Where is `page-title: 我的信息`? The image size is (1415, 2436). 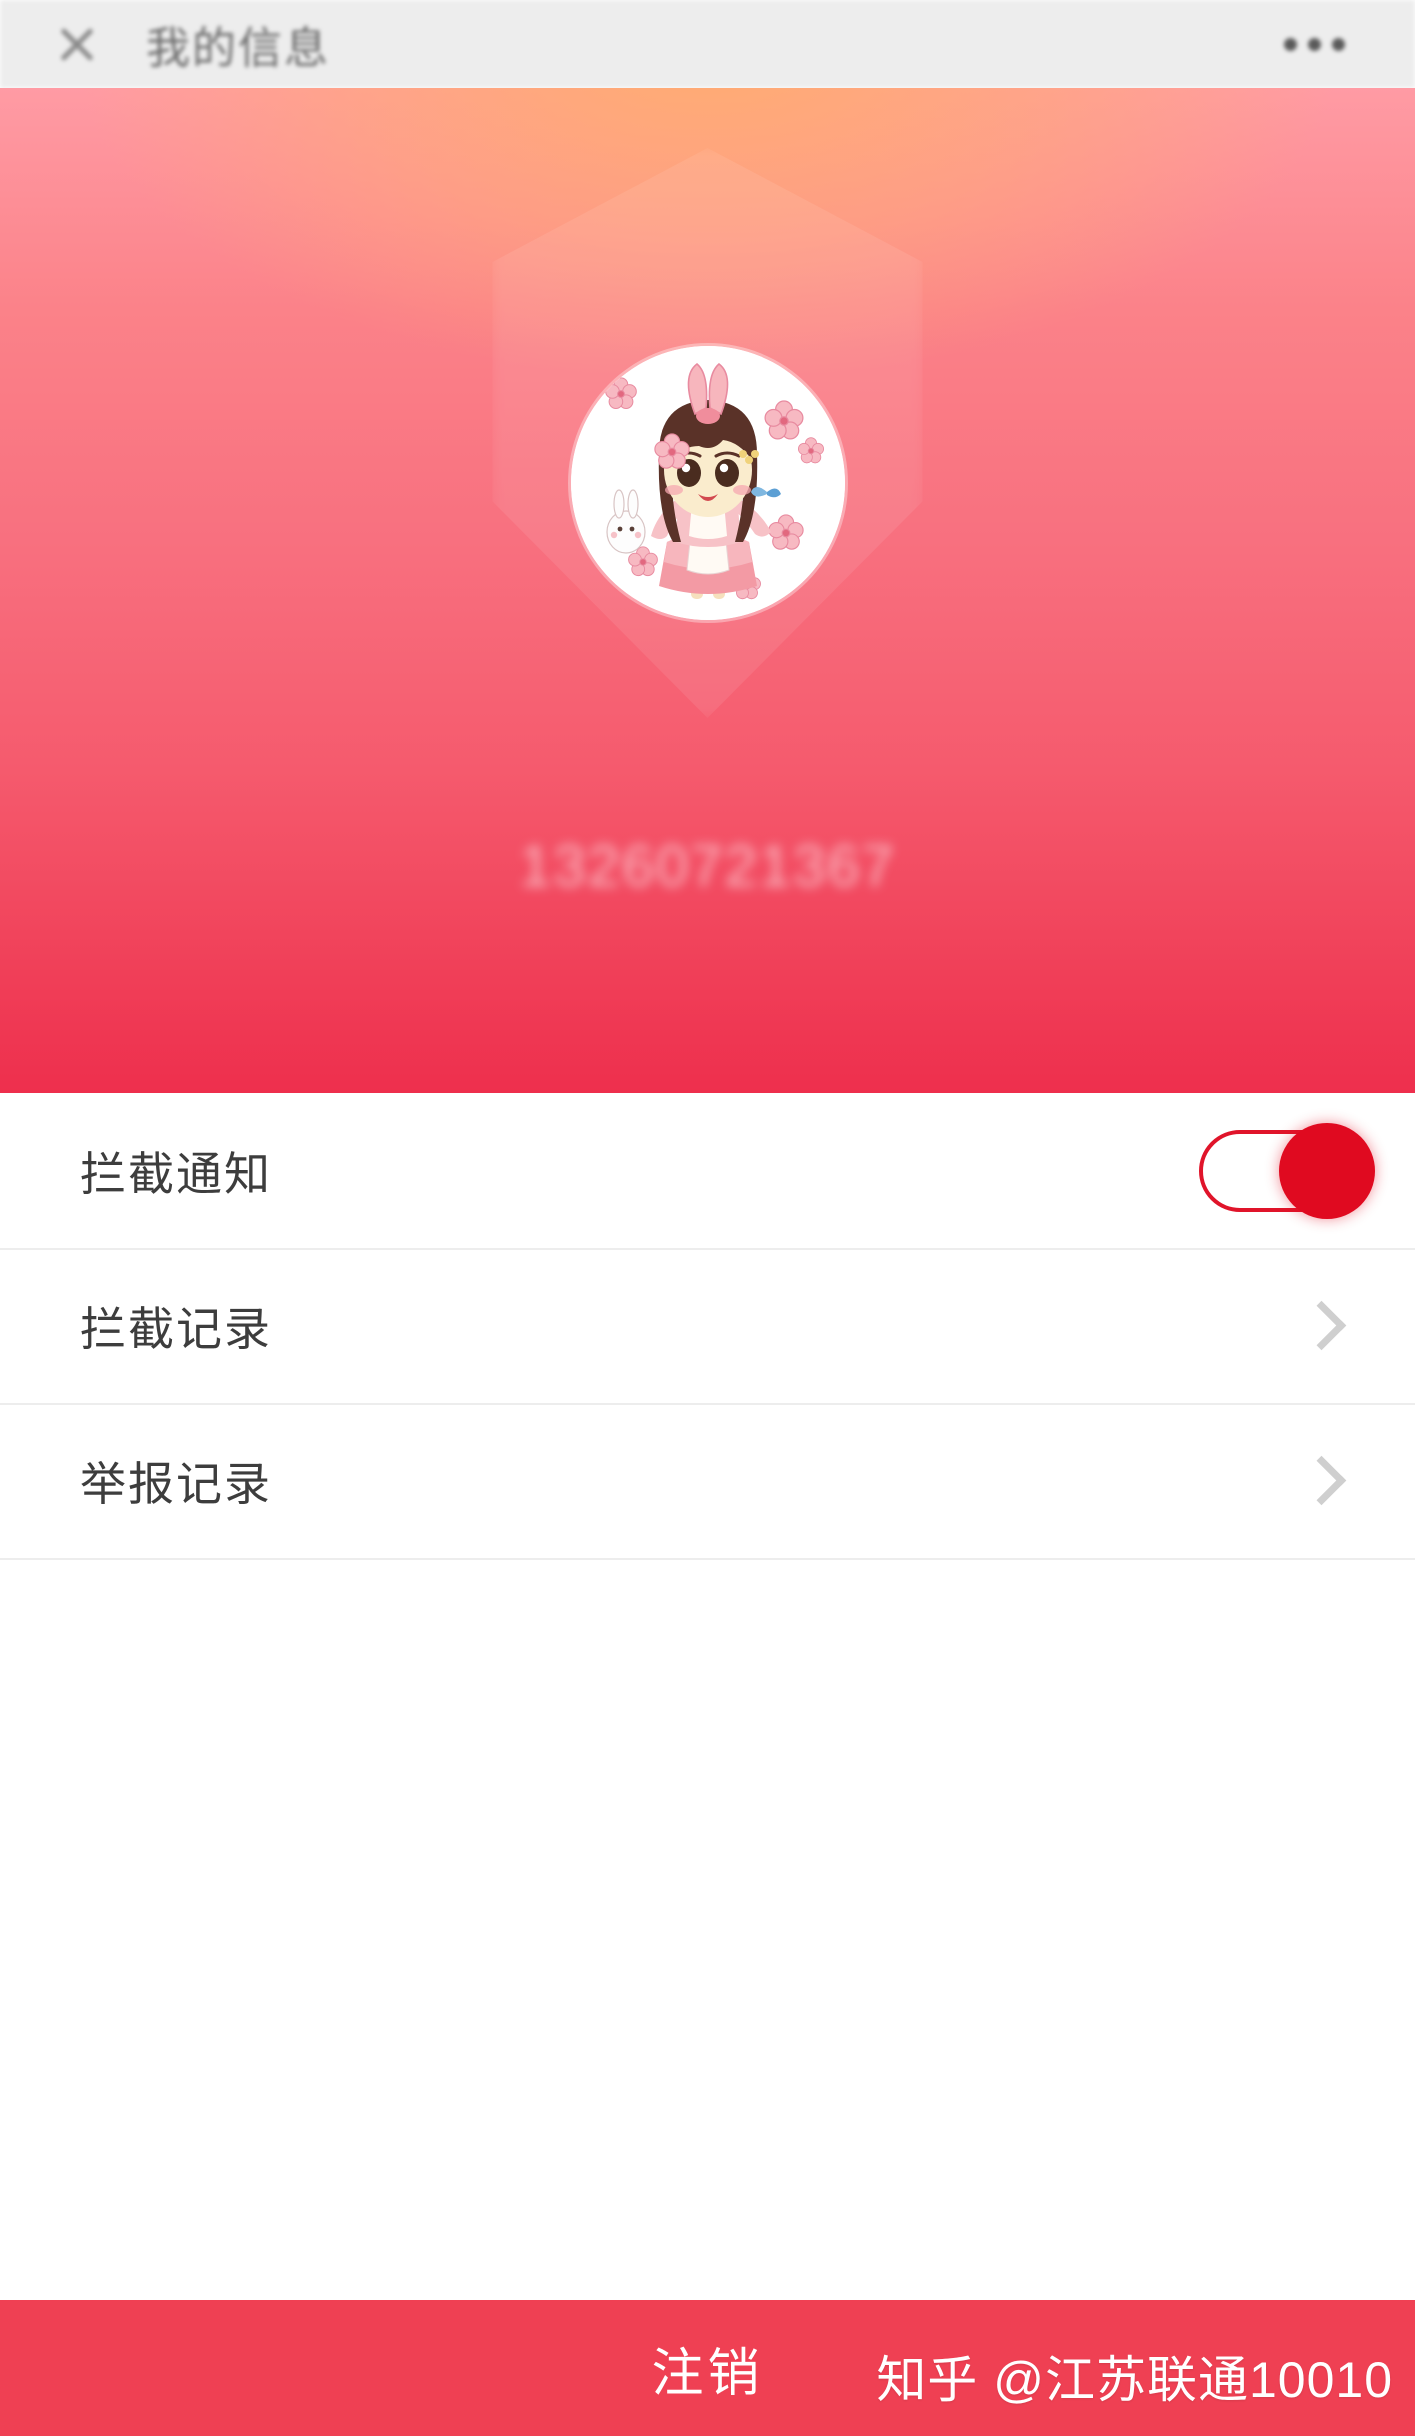
page-title: 我的信息 is located at coordinates (238, 48).